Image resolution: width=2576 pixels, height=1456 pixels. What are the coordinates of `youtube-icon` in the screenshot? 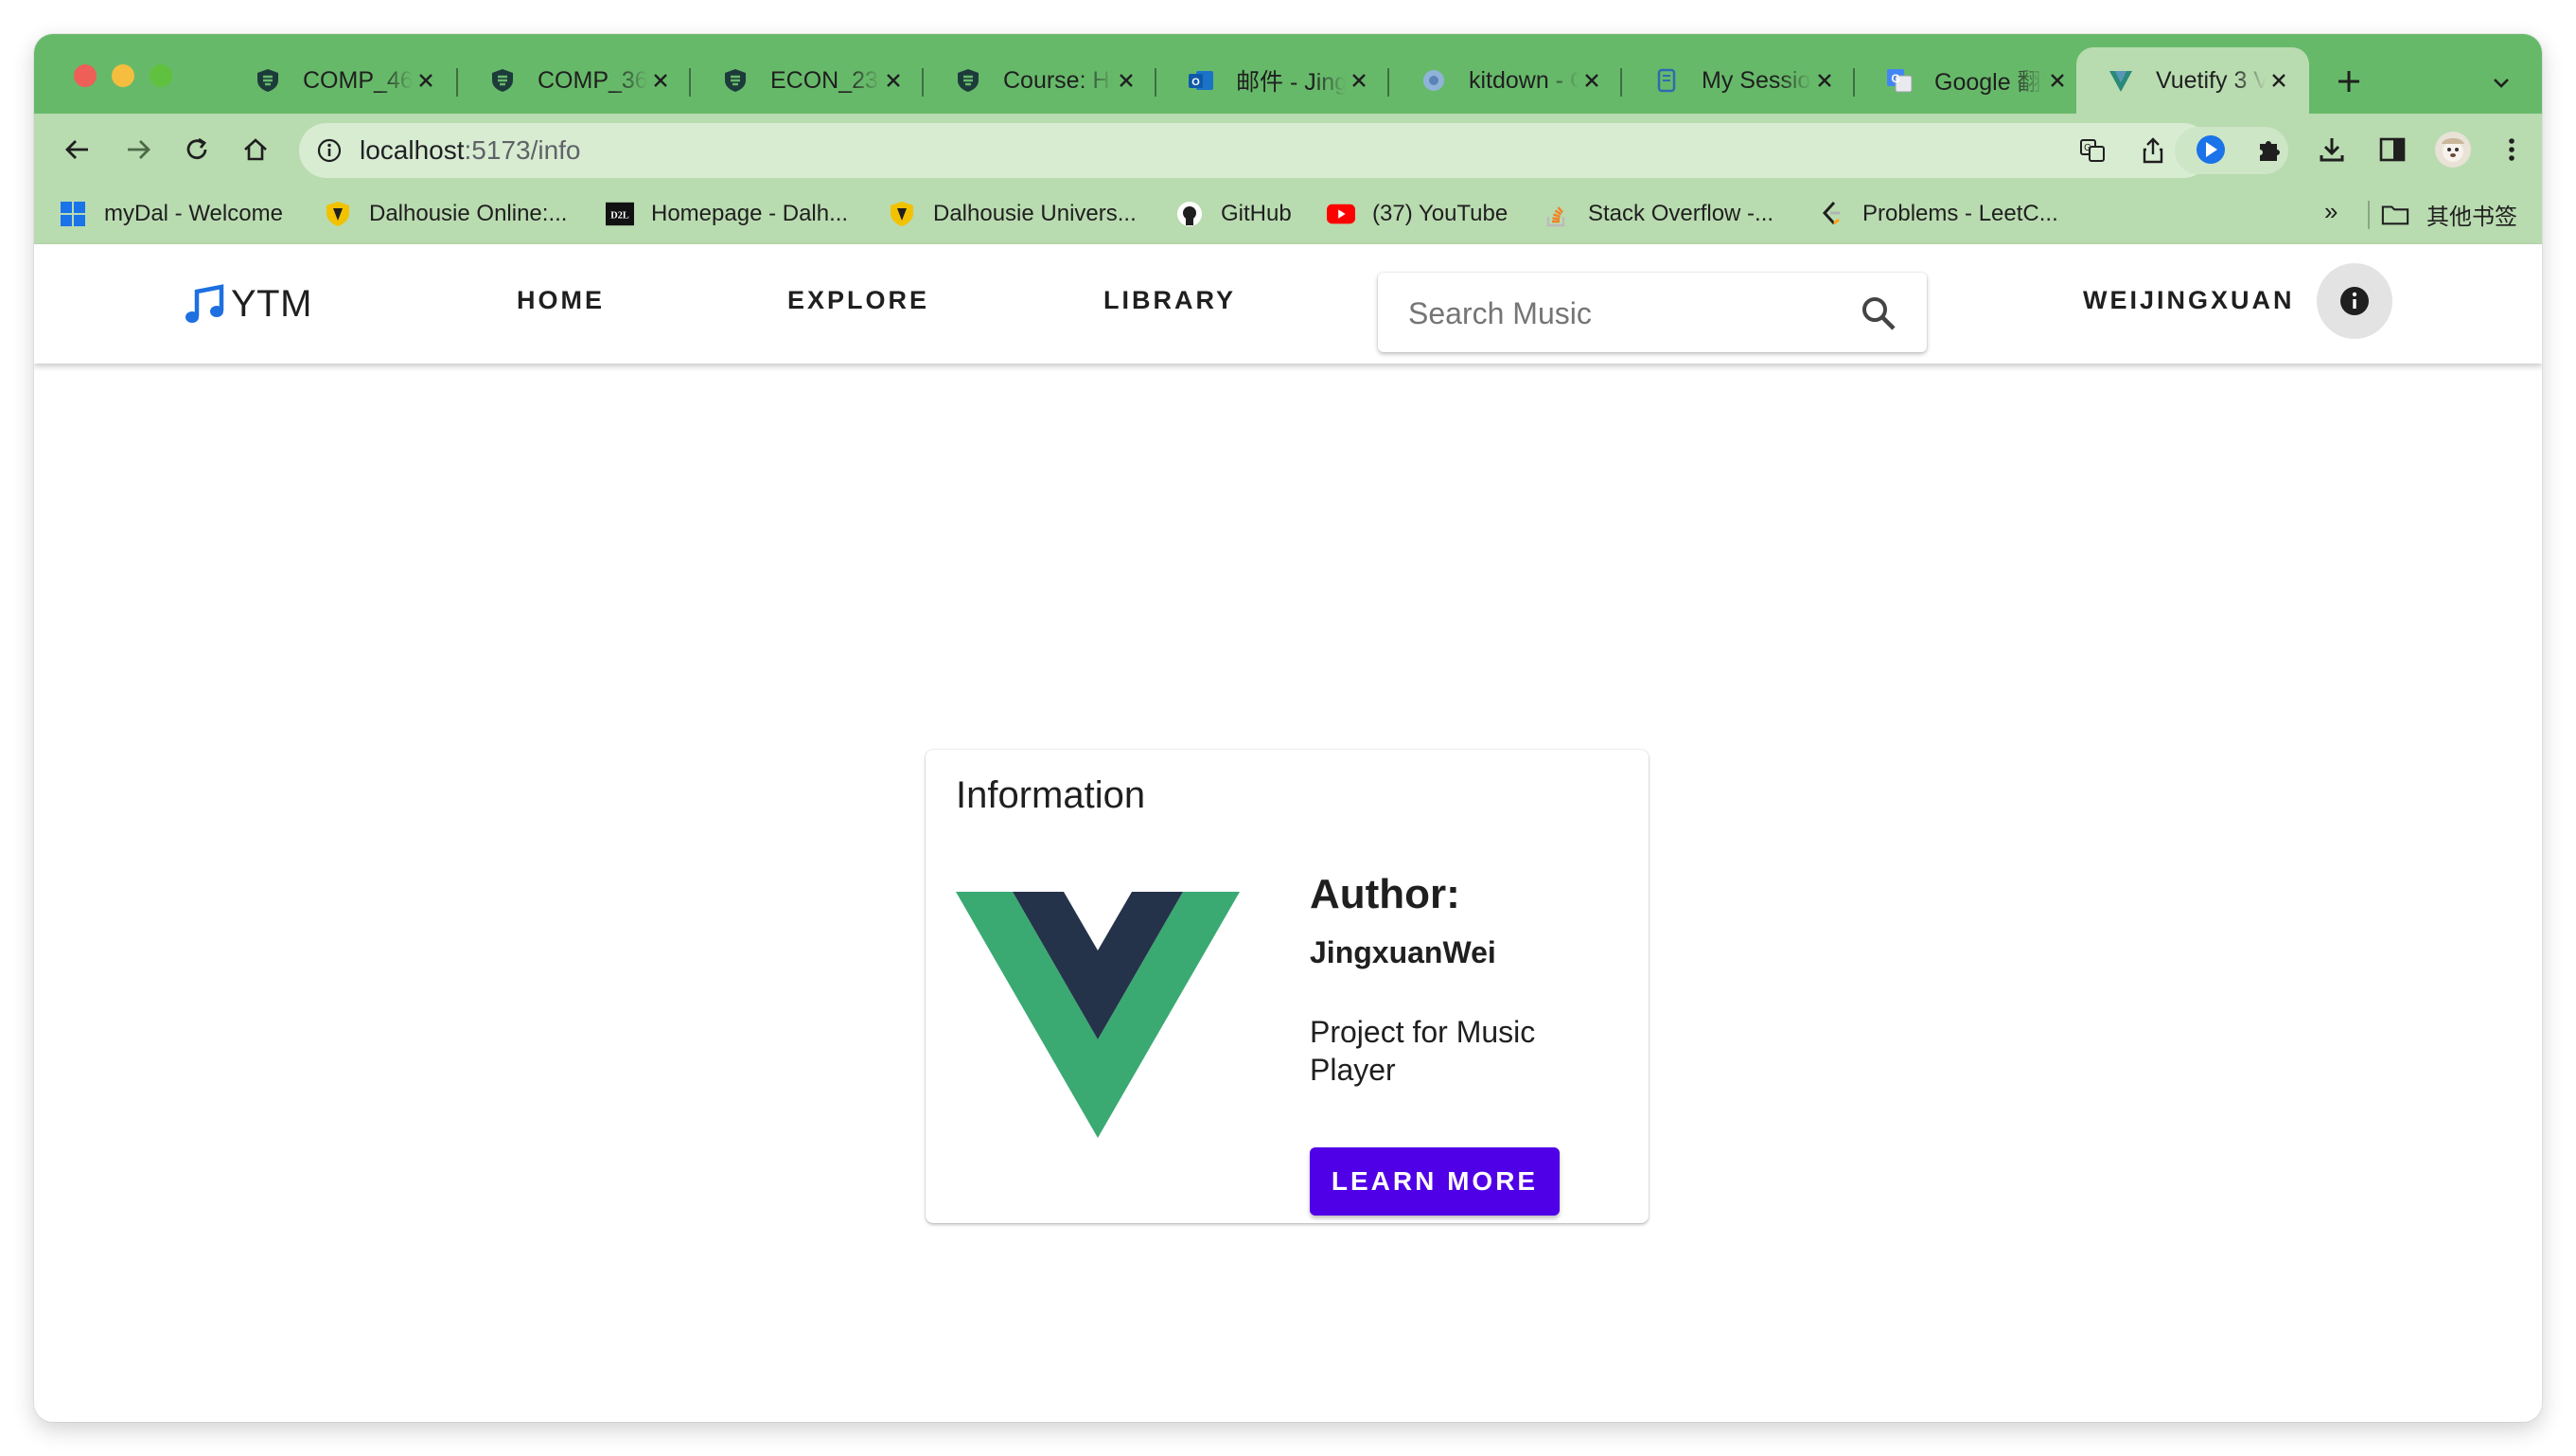 It's located at (1341, 214).